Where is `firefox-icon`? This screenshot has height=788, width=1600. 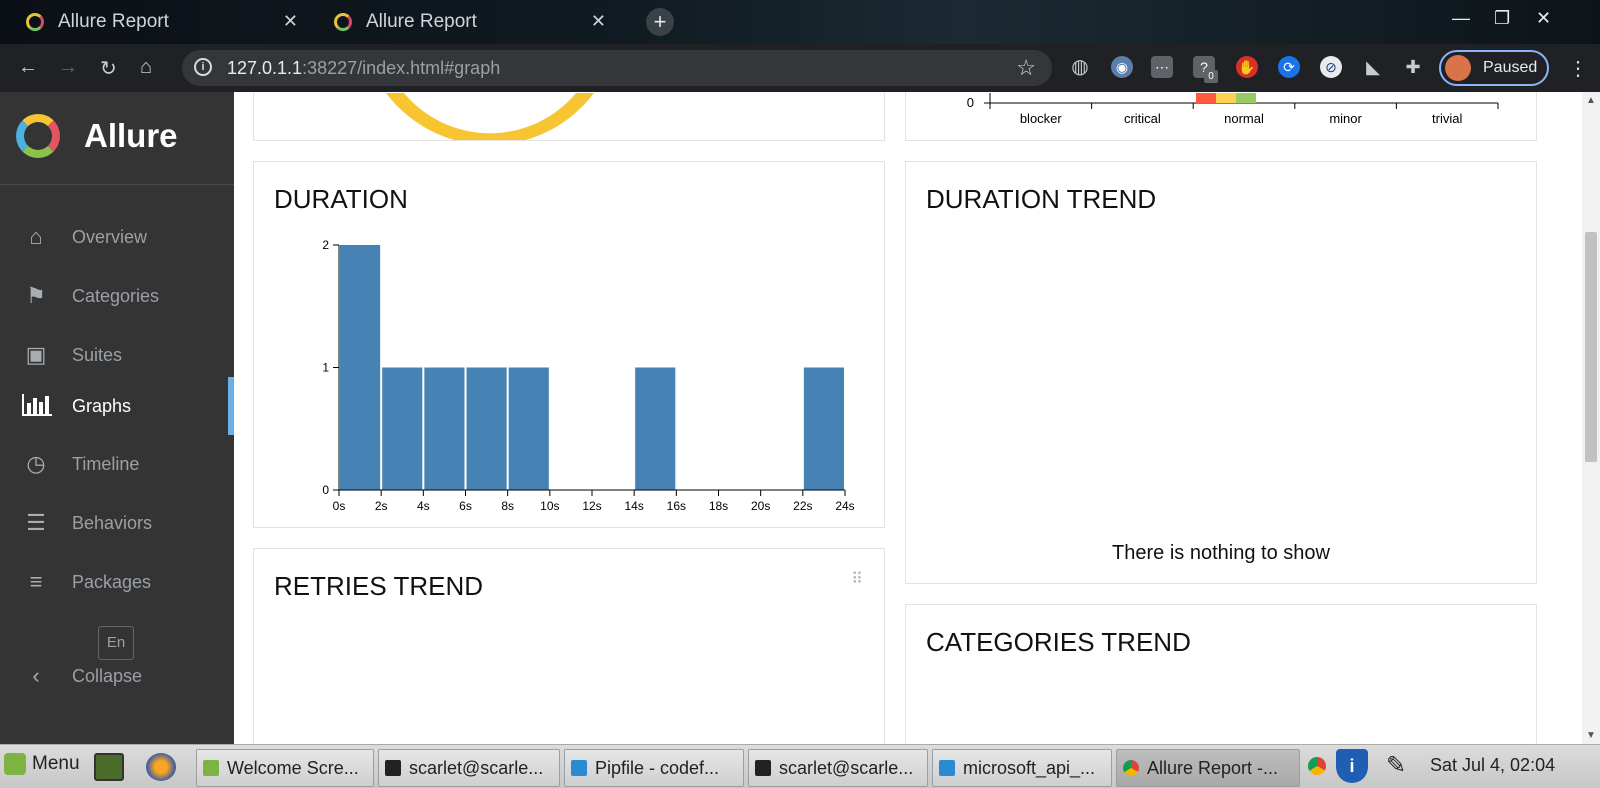
firefox-icon is located at coordinates (161, 767).